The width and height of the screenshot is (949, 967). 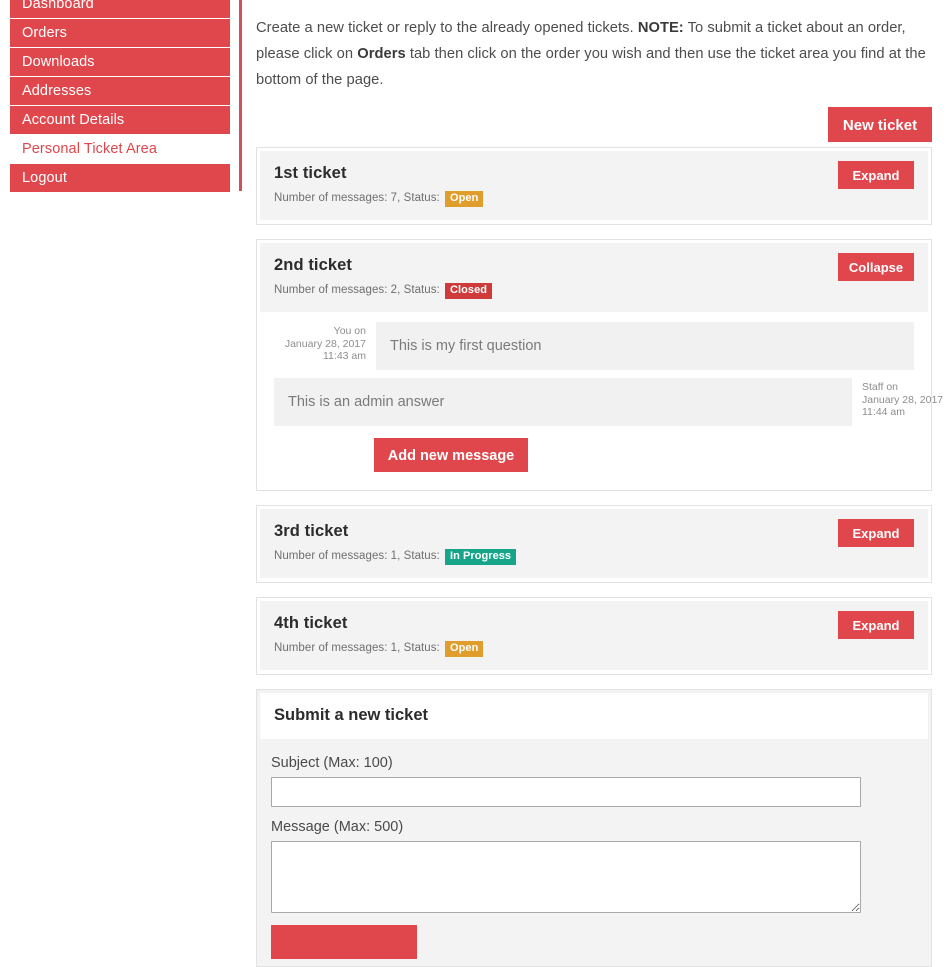 I want to click on ticket-meta-text: Number of messages: 2, Status:, so click(x=357, y=290).